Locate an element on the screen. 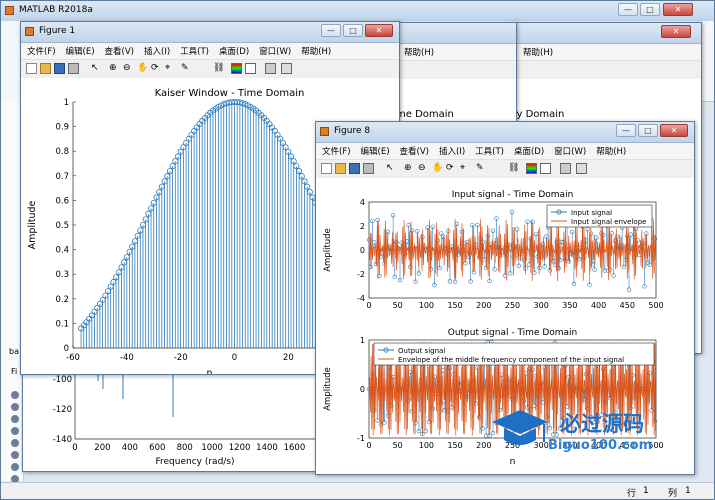 This screenshot has height=500, width=715. bg-x-tick-label: 1600 is located at coordinates (295, 448).